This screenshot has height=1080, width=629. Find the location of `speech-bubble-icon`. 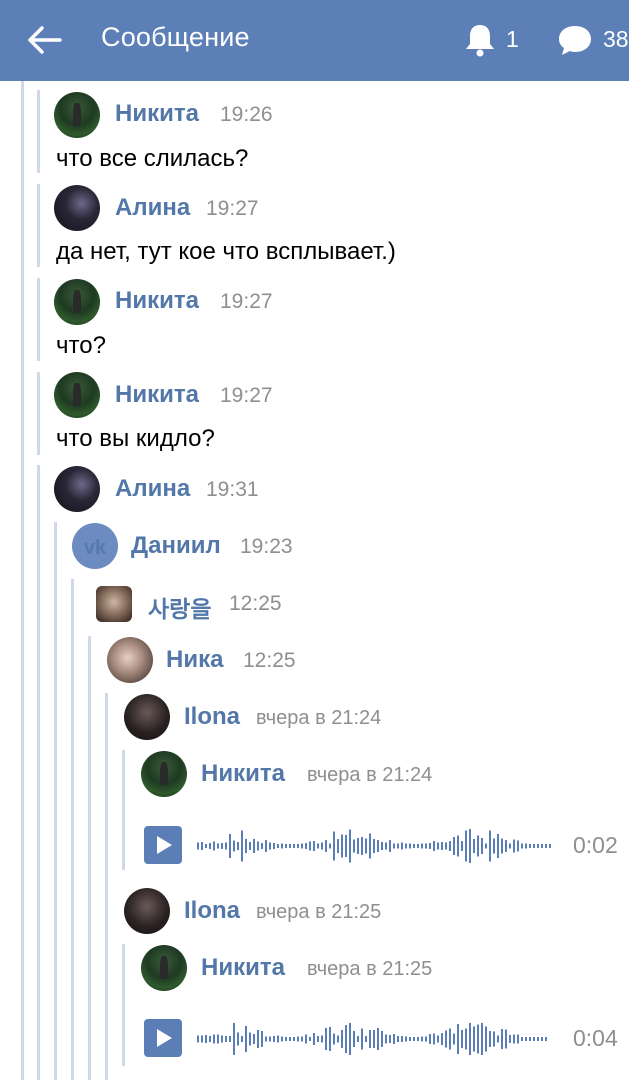

speech-bubble-icon is located at coordinates (575, 40).